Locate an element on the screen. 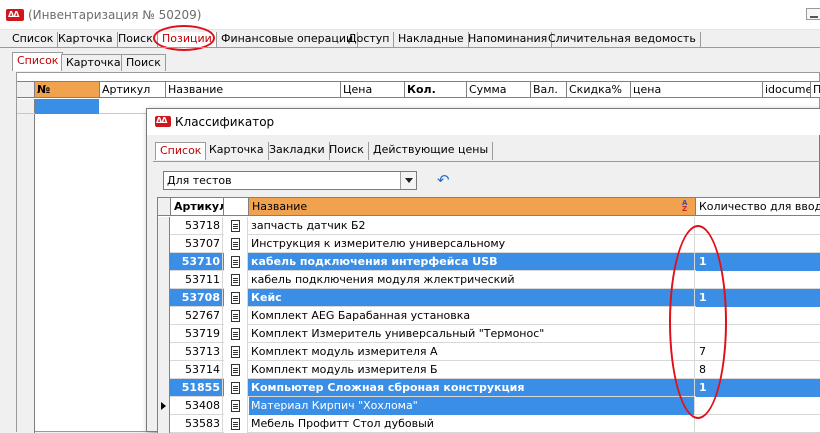 The image size is (820, 433). annotation-circle-qty-column is located at coordinates (698, 322).